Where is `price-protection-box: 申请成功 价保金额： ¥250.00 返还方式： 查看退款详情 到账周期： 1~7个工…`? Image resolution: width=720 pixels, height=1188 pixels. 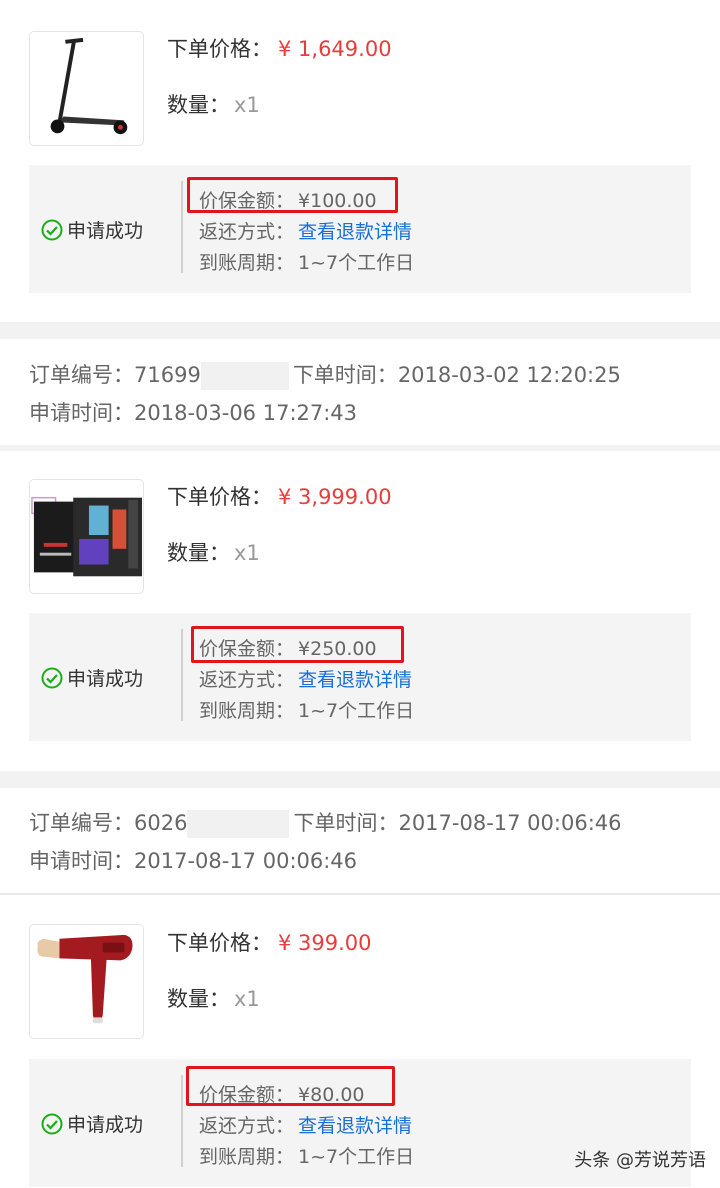
price-protection-box: 申请成功 价保金额： ¥250.00 返还方式： 查看退款详情 到账周期： 1~7个工… is located at coordinates (360, 677).